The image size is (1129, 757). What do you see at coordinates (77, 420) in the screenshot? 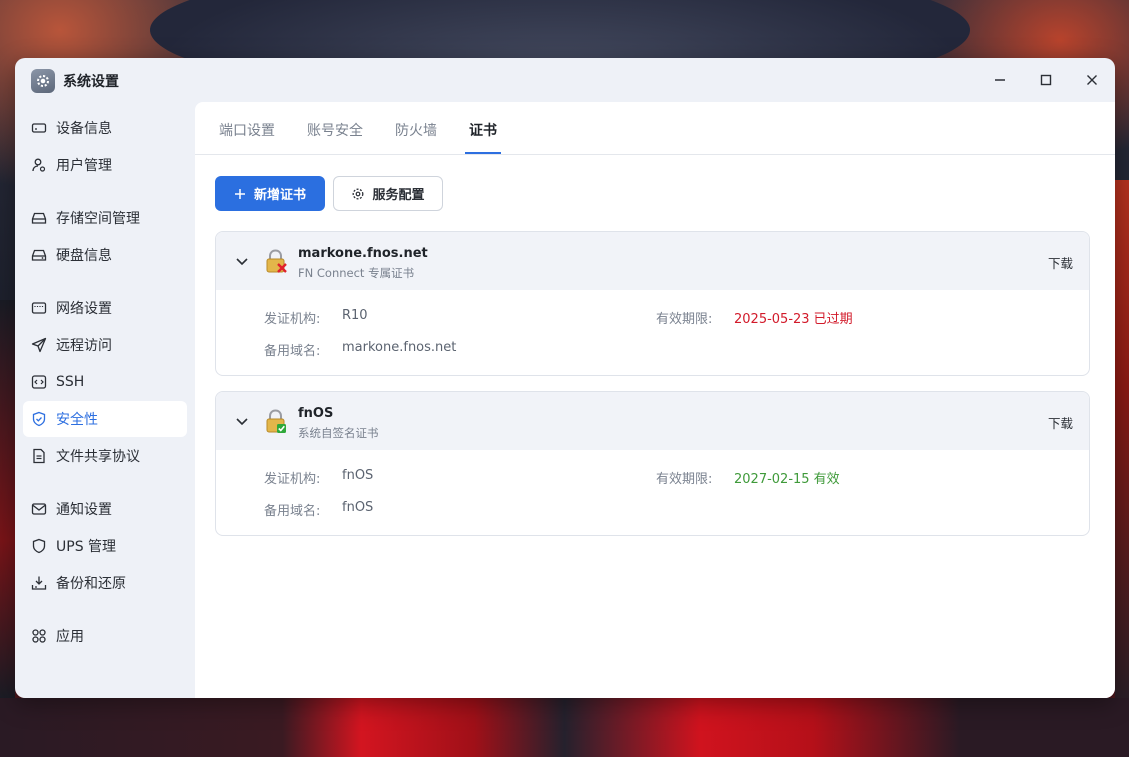
I see `sidebar-item-label: 安全性` at bounding box center [77, 420].